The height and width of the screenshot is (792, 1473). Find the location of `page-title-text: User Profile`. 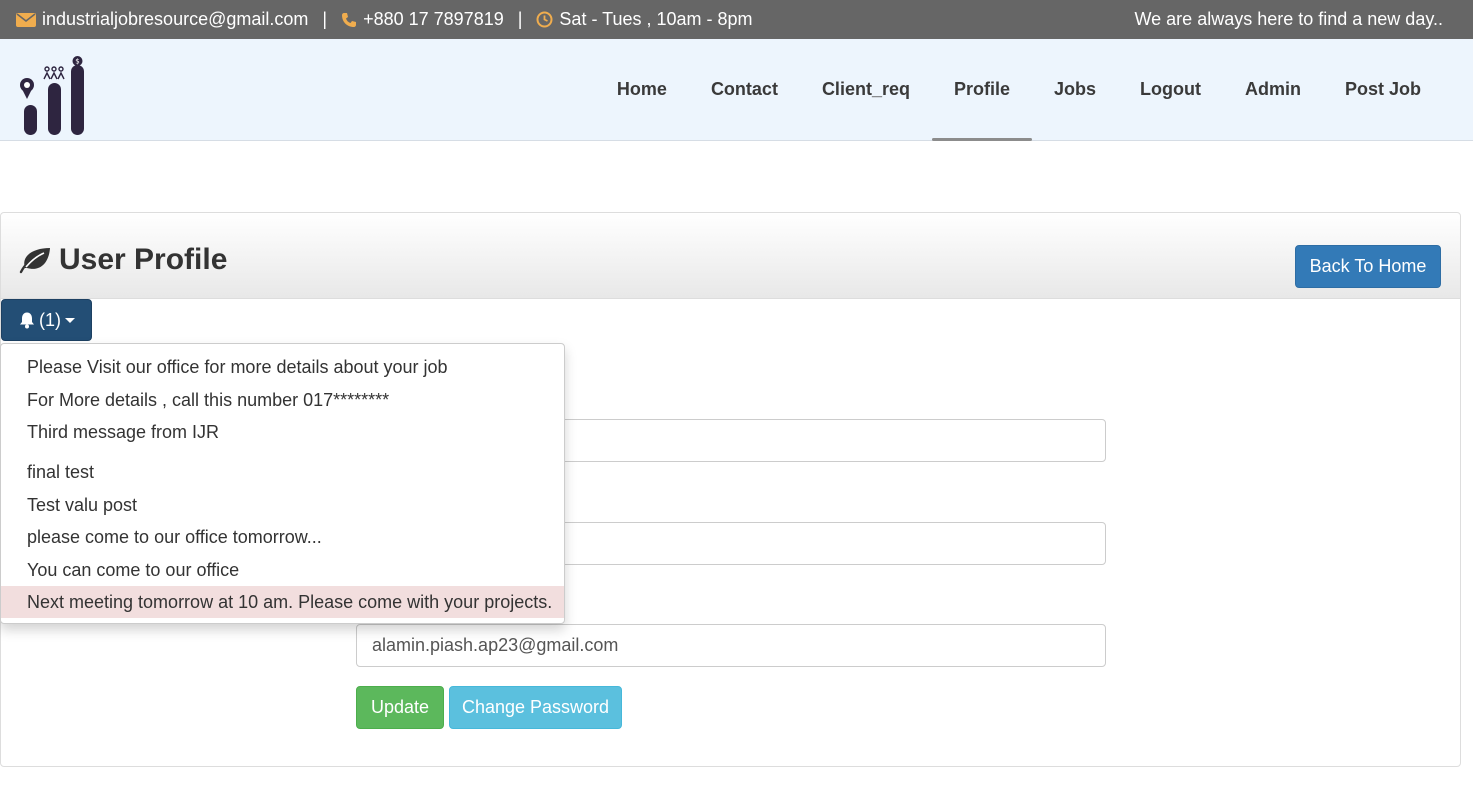

page-title-text: User Profile is located at coordinates (143, 259).